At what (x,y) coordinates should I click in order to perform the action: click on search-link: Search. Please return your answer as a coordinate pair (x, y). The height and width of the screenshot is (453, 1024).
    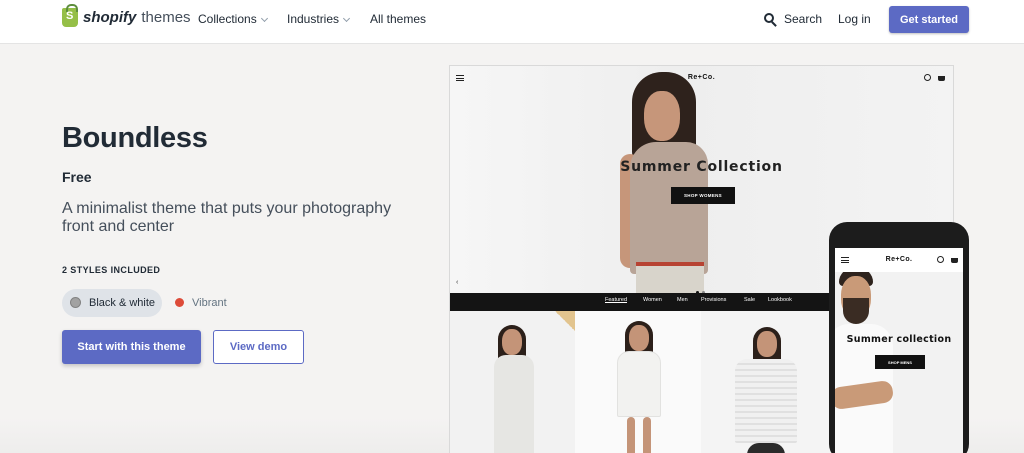
    Looking at the image, I should click on (803, 19).